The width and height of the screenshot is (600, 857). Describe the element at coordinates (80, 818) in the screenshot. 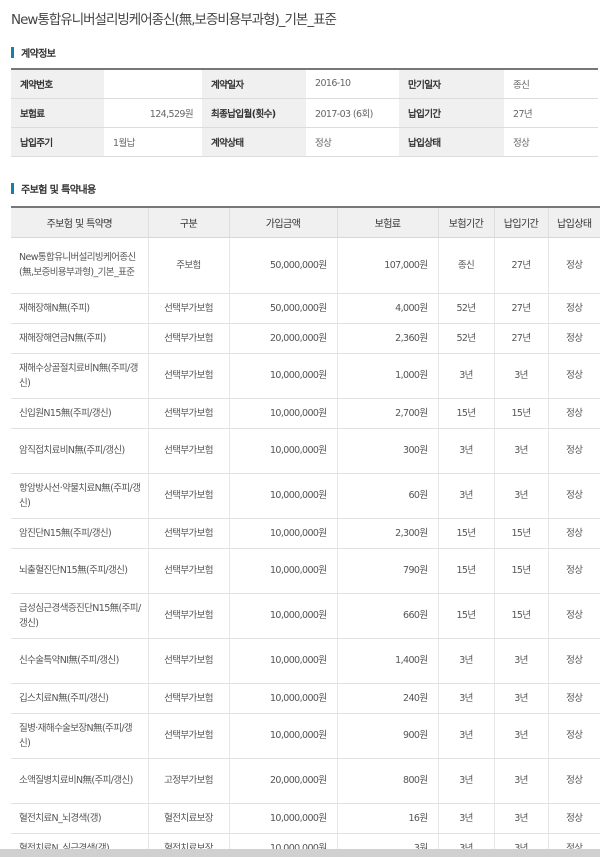

I see `coverage-name: 혈전치료N_뇌경색(갱)` at that location.